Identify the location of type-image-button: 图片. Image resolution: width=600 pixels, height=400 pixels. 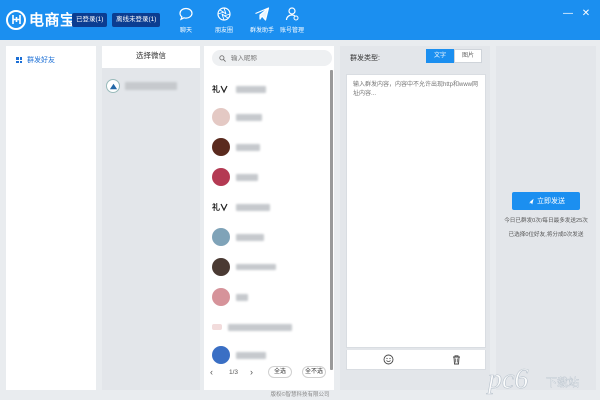
(468, 56).